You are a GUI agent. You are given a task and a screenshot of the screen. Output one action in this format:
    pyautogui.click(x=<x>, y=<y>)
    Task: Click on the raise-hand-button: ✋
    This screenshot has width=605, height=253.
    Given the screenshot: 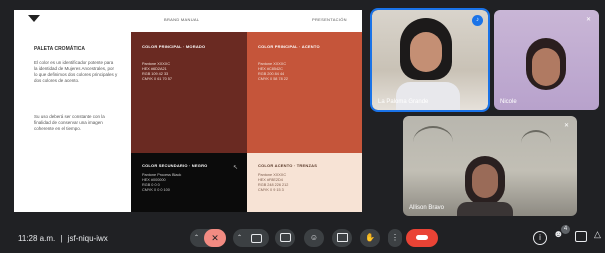 What is the action you would take?
    pyautogui.click(x=370, y=238)
    